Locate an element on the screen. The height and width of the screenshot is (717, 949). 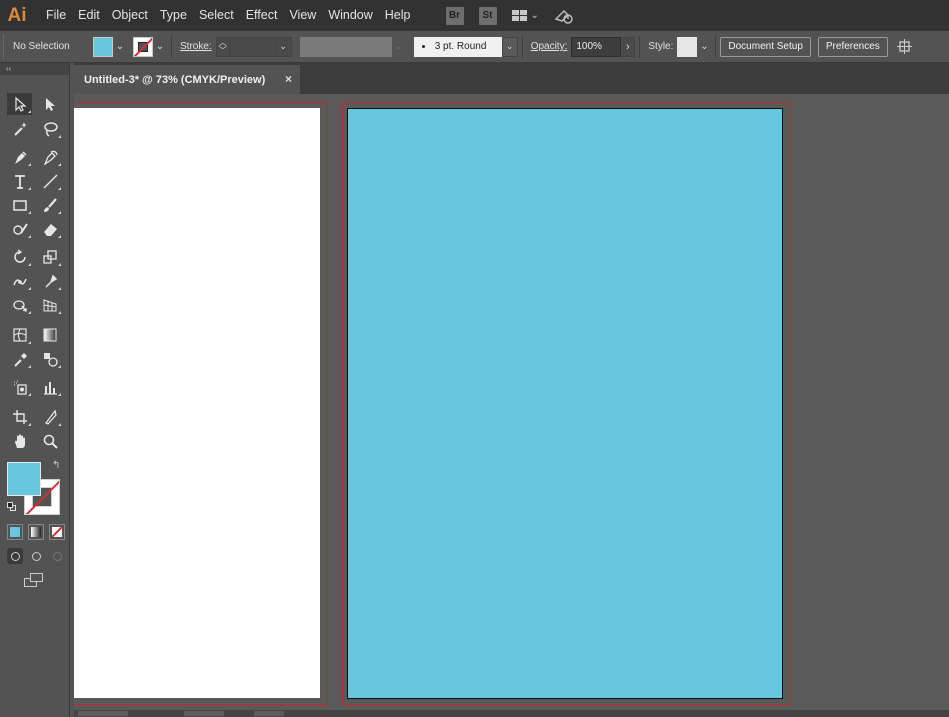
symbol-sprayer-tool is located at coordinates (19, 387).